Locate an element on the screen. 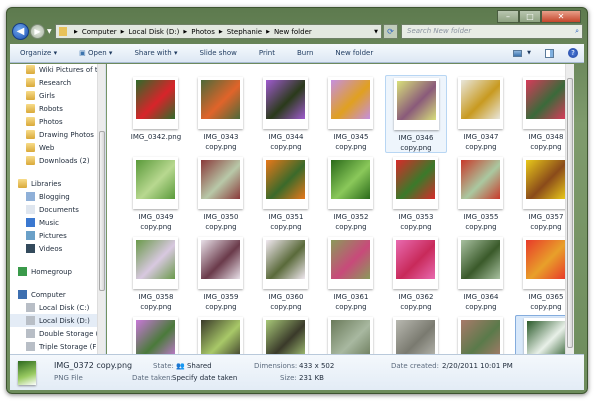  file-item: IMG_0347 copy.png is located at coordinates (481, 114).